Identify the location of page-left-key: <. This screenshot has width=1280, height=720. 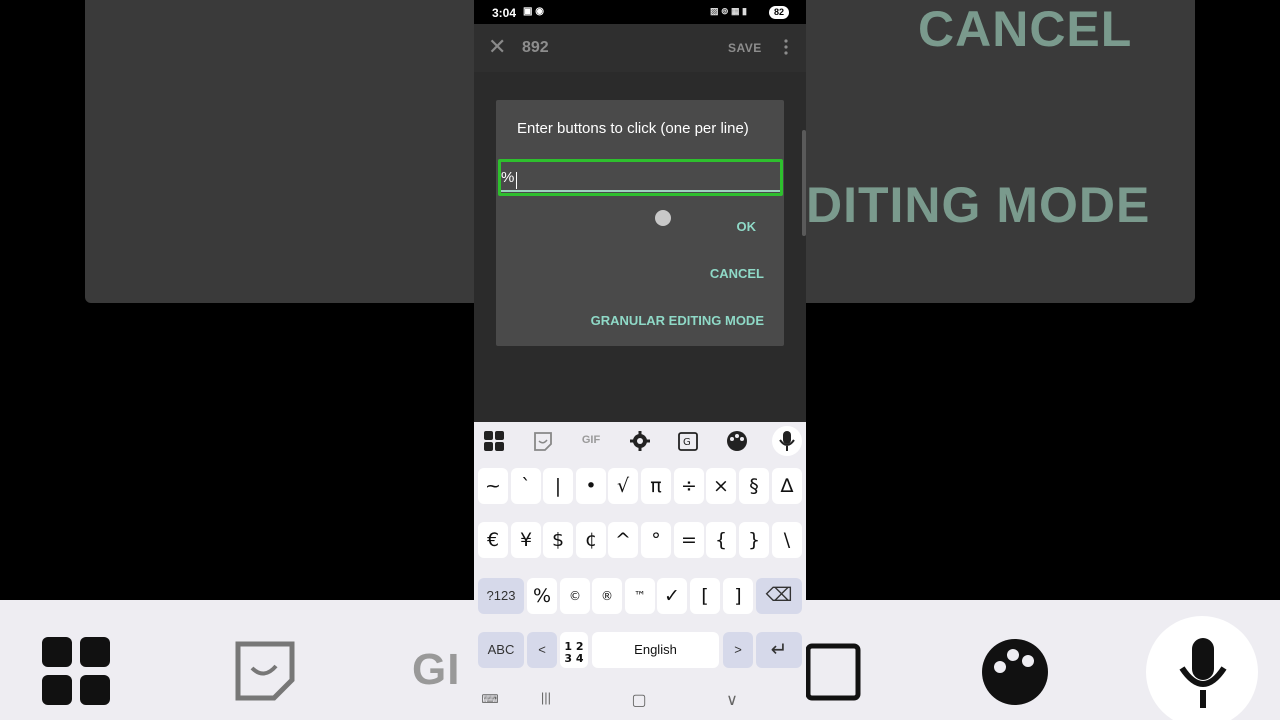
(542, 650).